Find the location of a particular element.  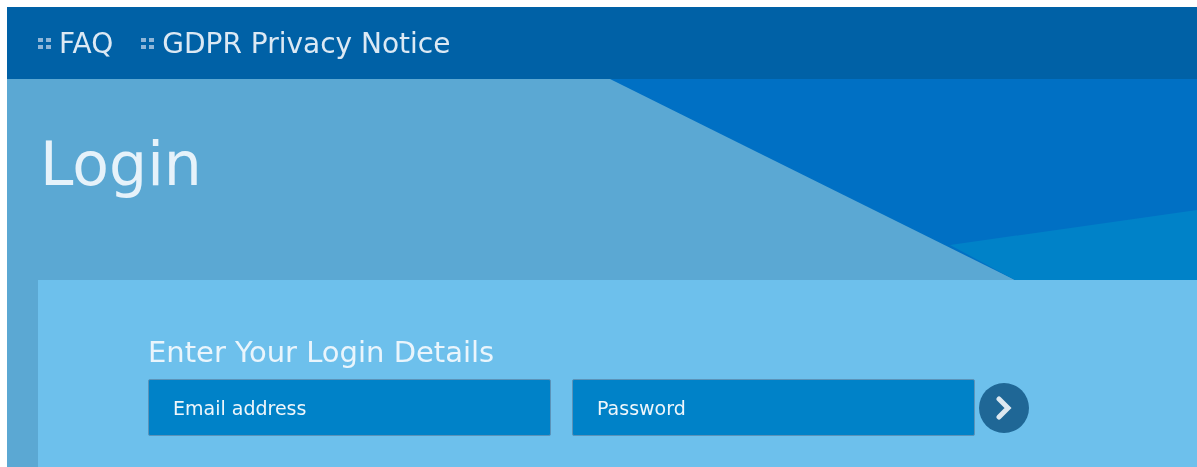

submit-button is located at coordinates (1004, 407).